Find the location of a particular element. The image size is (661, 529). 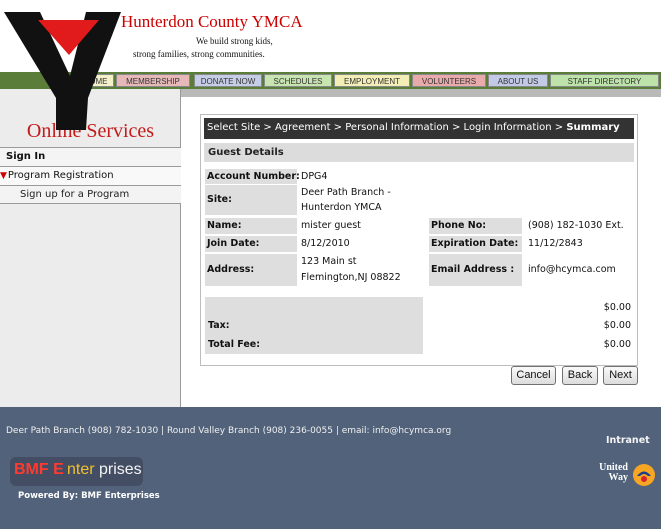

email-value: info@hcymca.com is located at coordinates (572, 269).